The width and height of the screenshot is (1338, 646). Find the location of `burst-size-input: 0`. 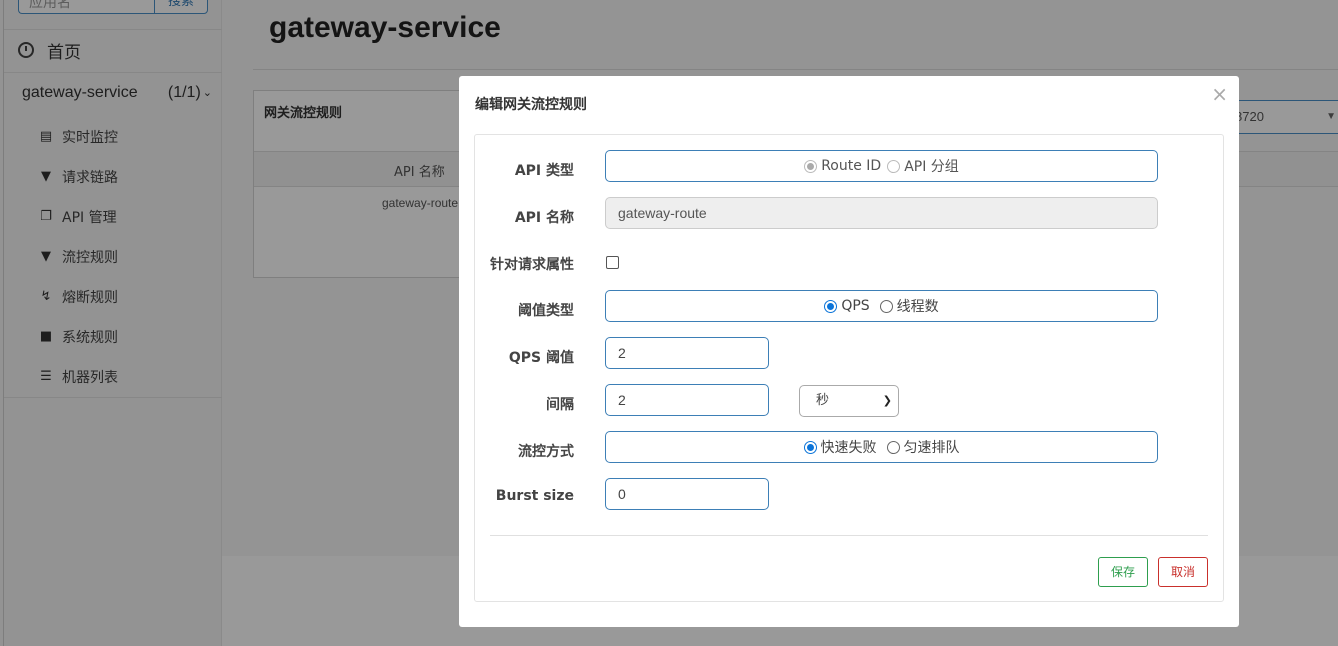

burst-size-input: 0 is located at coordinates (687, 494).